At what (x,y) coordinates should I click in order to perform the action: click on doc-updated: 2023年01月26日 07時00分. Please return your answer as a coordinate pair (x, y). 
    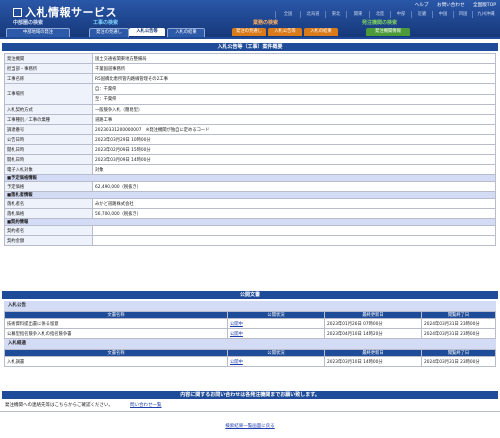
    Looking at the image, I should click on (373, 323).